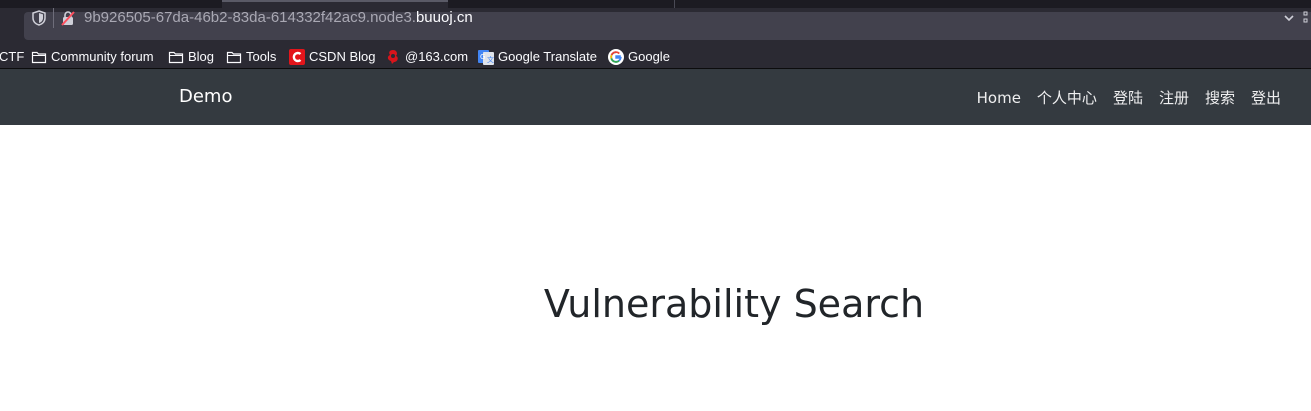 The width and height of the screenshot is (1311, 411). Describe the element at coordinates (201, 56) in the screenshot. I see `bookmark-label: Blog` at that location.